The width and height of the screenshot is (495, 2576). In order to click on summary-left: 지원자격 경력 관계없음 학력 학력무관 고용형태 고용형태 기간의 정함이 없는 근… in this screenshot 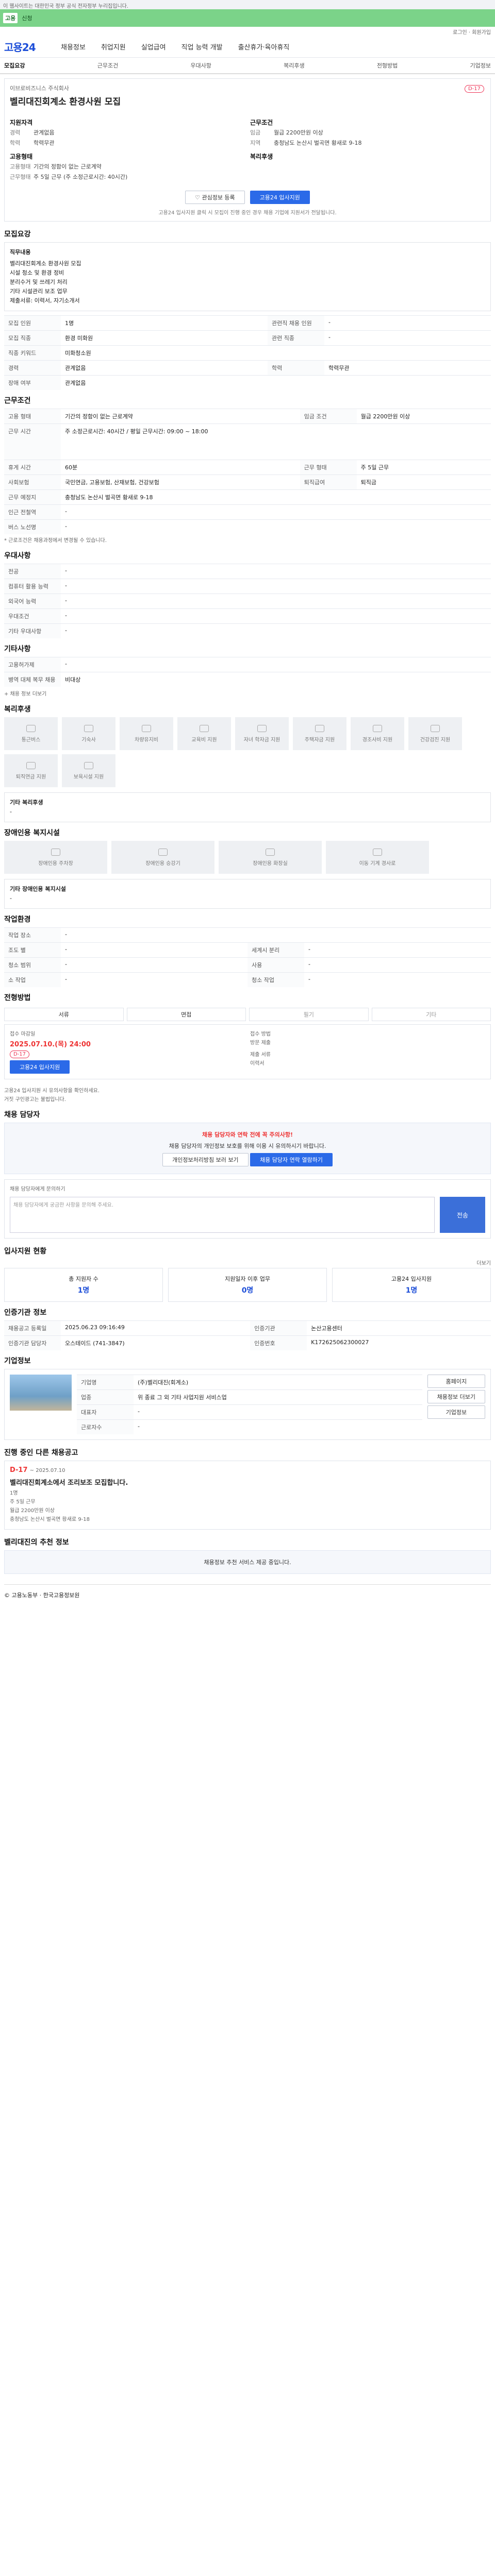, I will do `click(127, 148)`.